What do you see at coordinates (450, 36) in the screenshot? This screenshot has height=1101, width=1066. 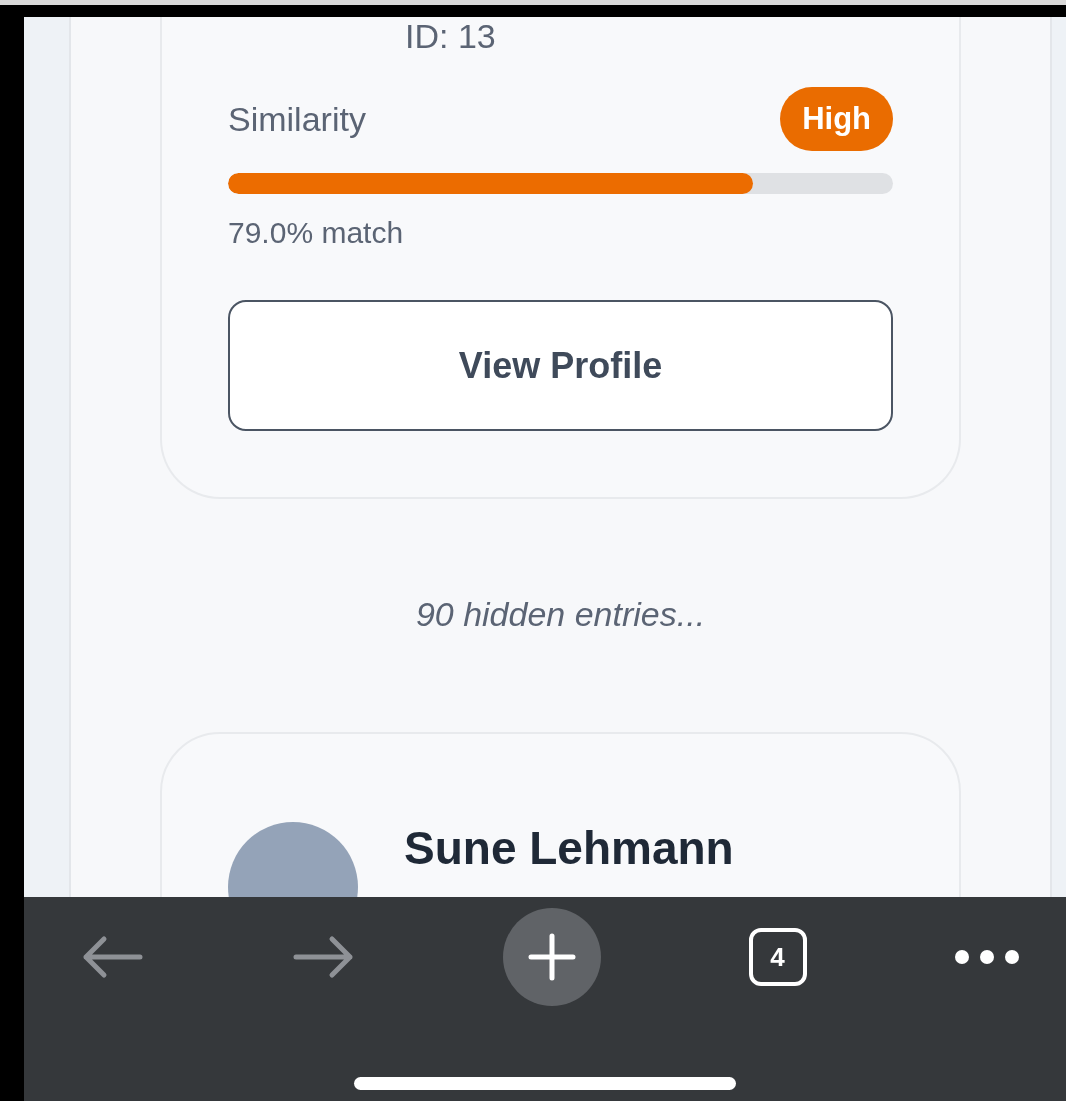 I see `id-label: ID: 13` at bounding box center [450, 36].